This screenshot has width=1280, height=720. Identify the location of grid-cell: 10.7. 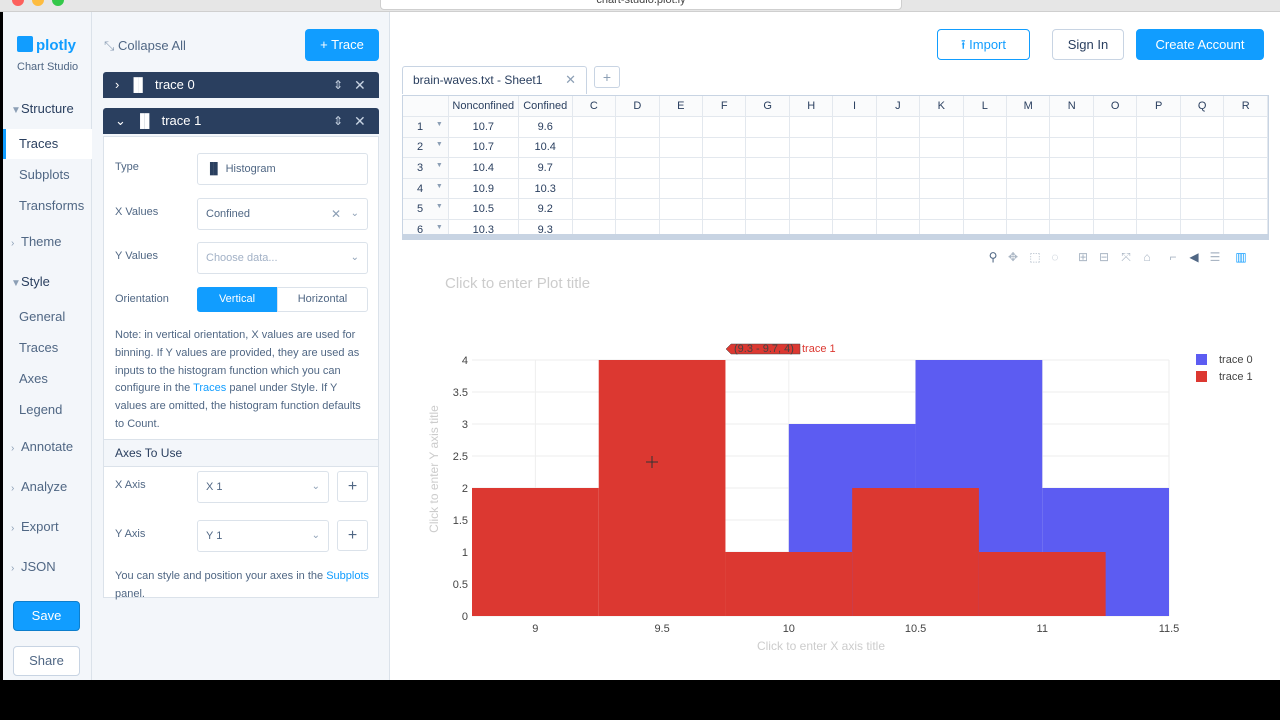
(483, 148).